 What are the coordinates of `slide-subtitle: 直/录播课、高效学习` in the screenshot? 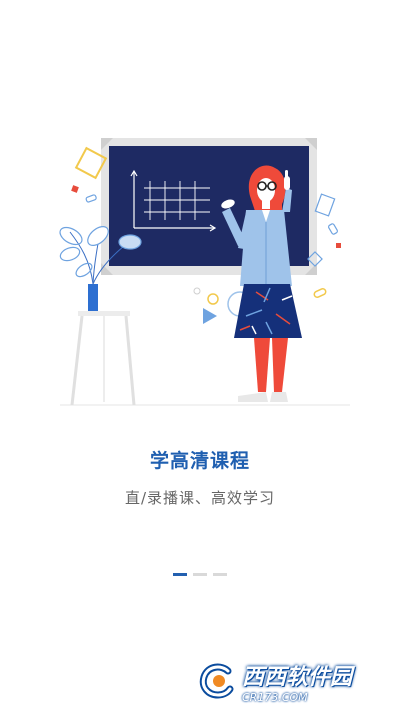 It's located at (200, 498).